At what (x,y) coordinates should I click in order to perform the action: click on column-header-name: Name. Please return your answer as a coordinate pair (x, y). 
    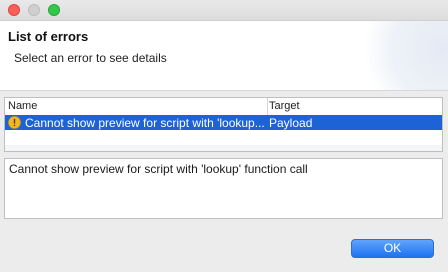
    Looking at the image, I should click on (22, 106).